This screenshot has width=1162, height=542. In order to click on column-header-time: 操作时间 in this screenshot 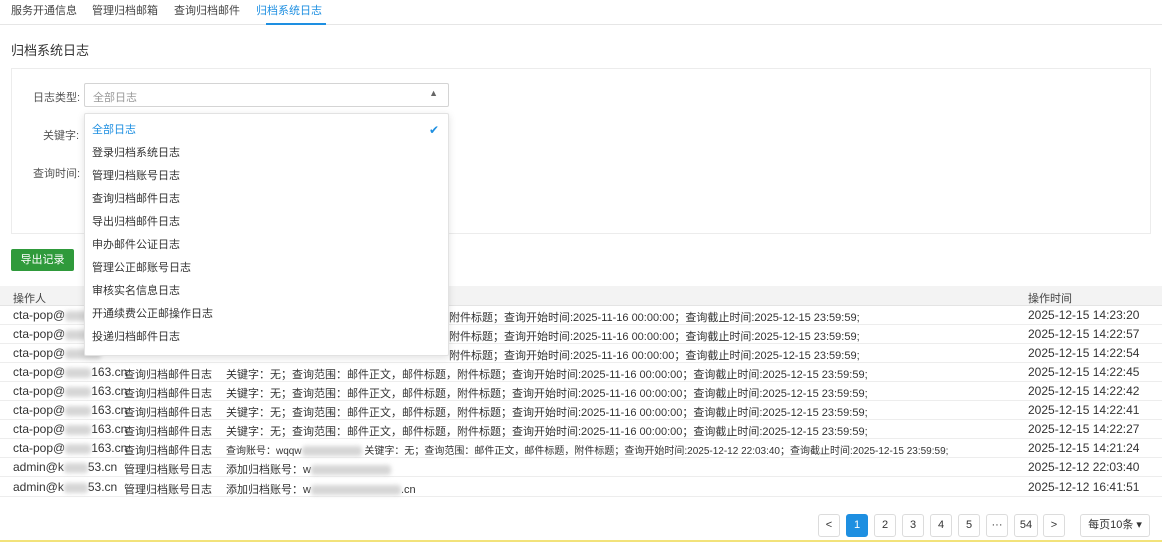, I will do `click(1050, 299)`.